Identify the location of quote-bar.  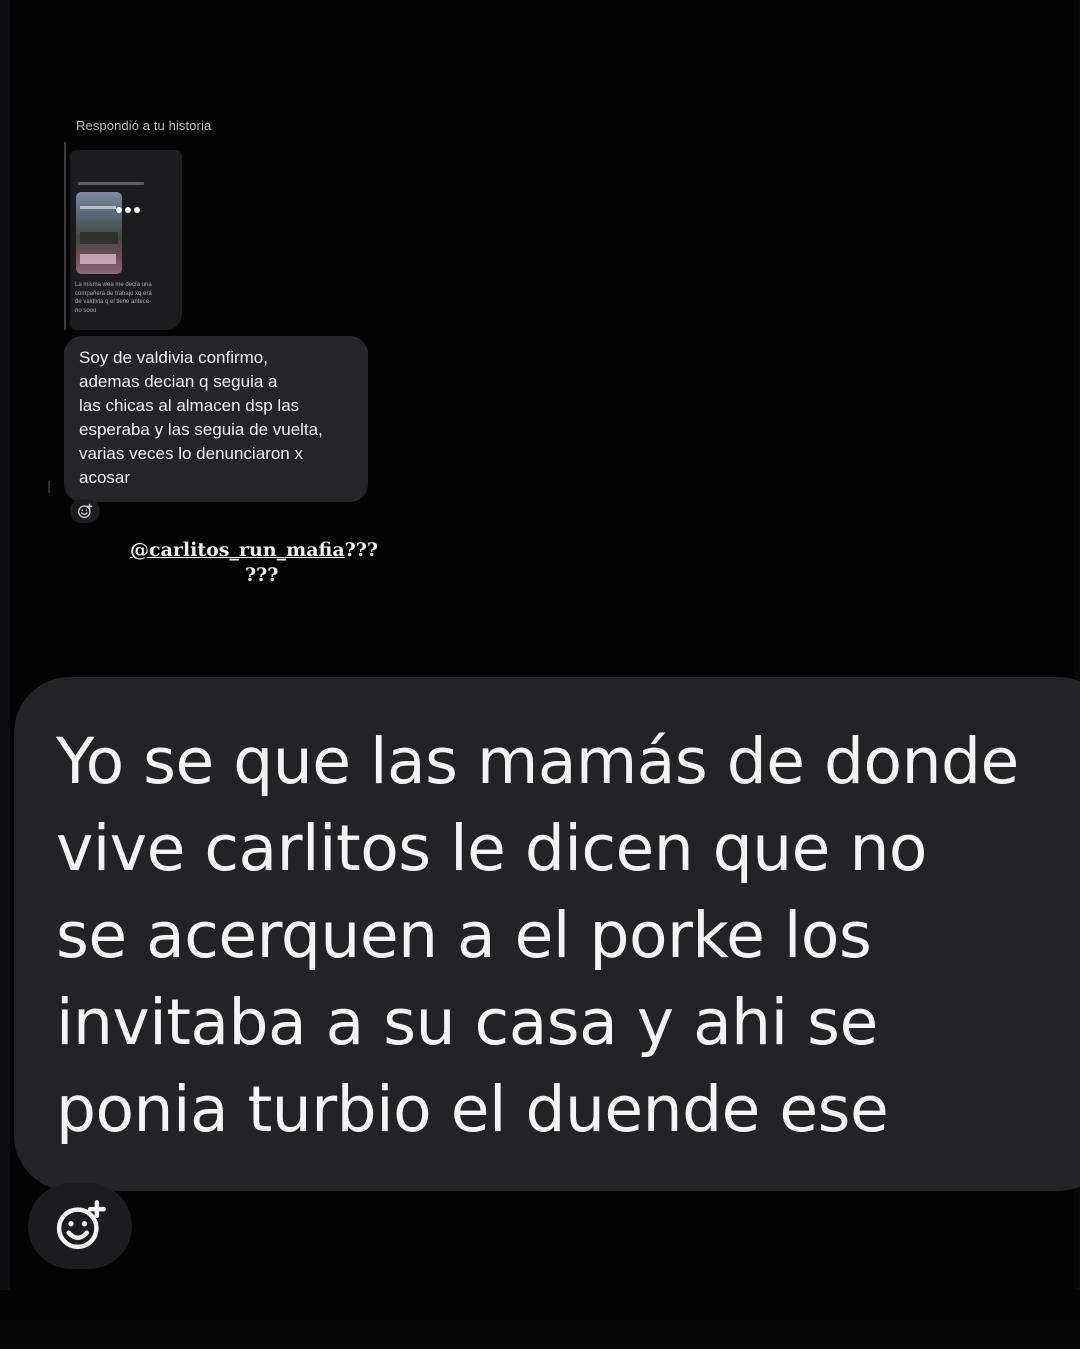
(65, 236).